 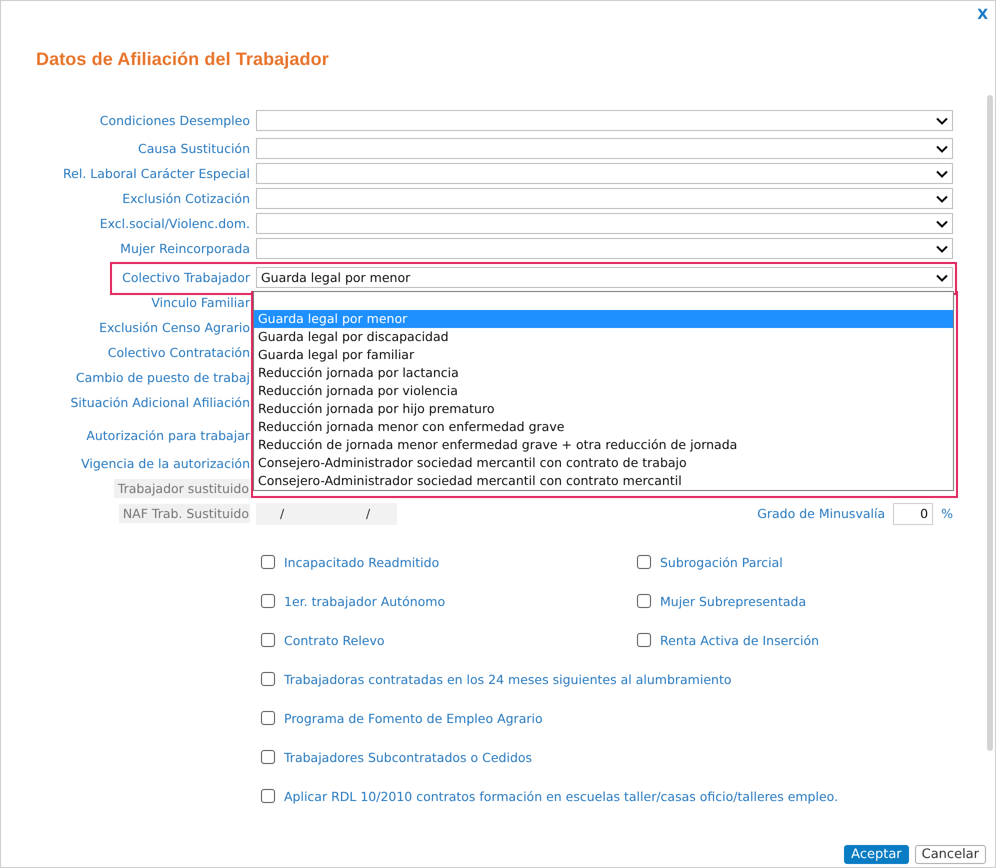 I want to click on field-label: Exclusión Cotización, so click(x=186, y=198).